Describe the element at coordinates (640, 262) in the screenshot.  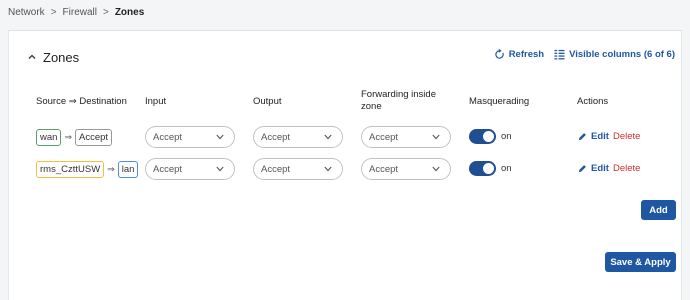
I see `save-apply-button: Save & Apply` at that location.